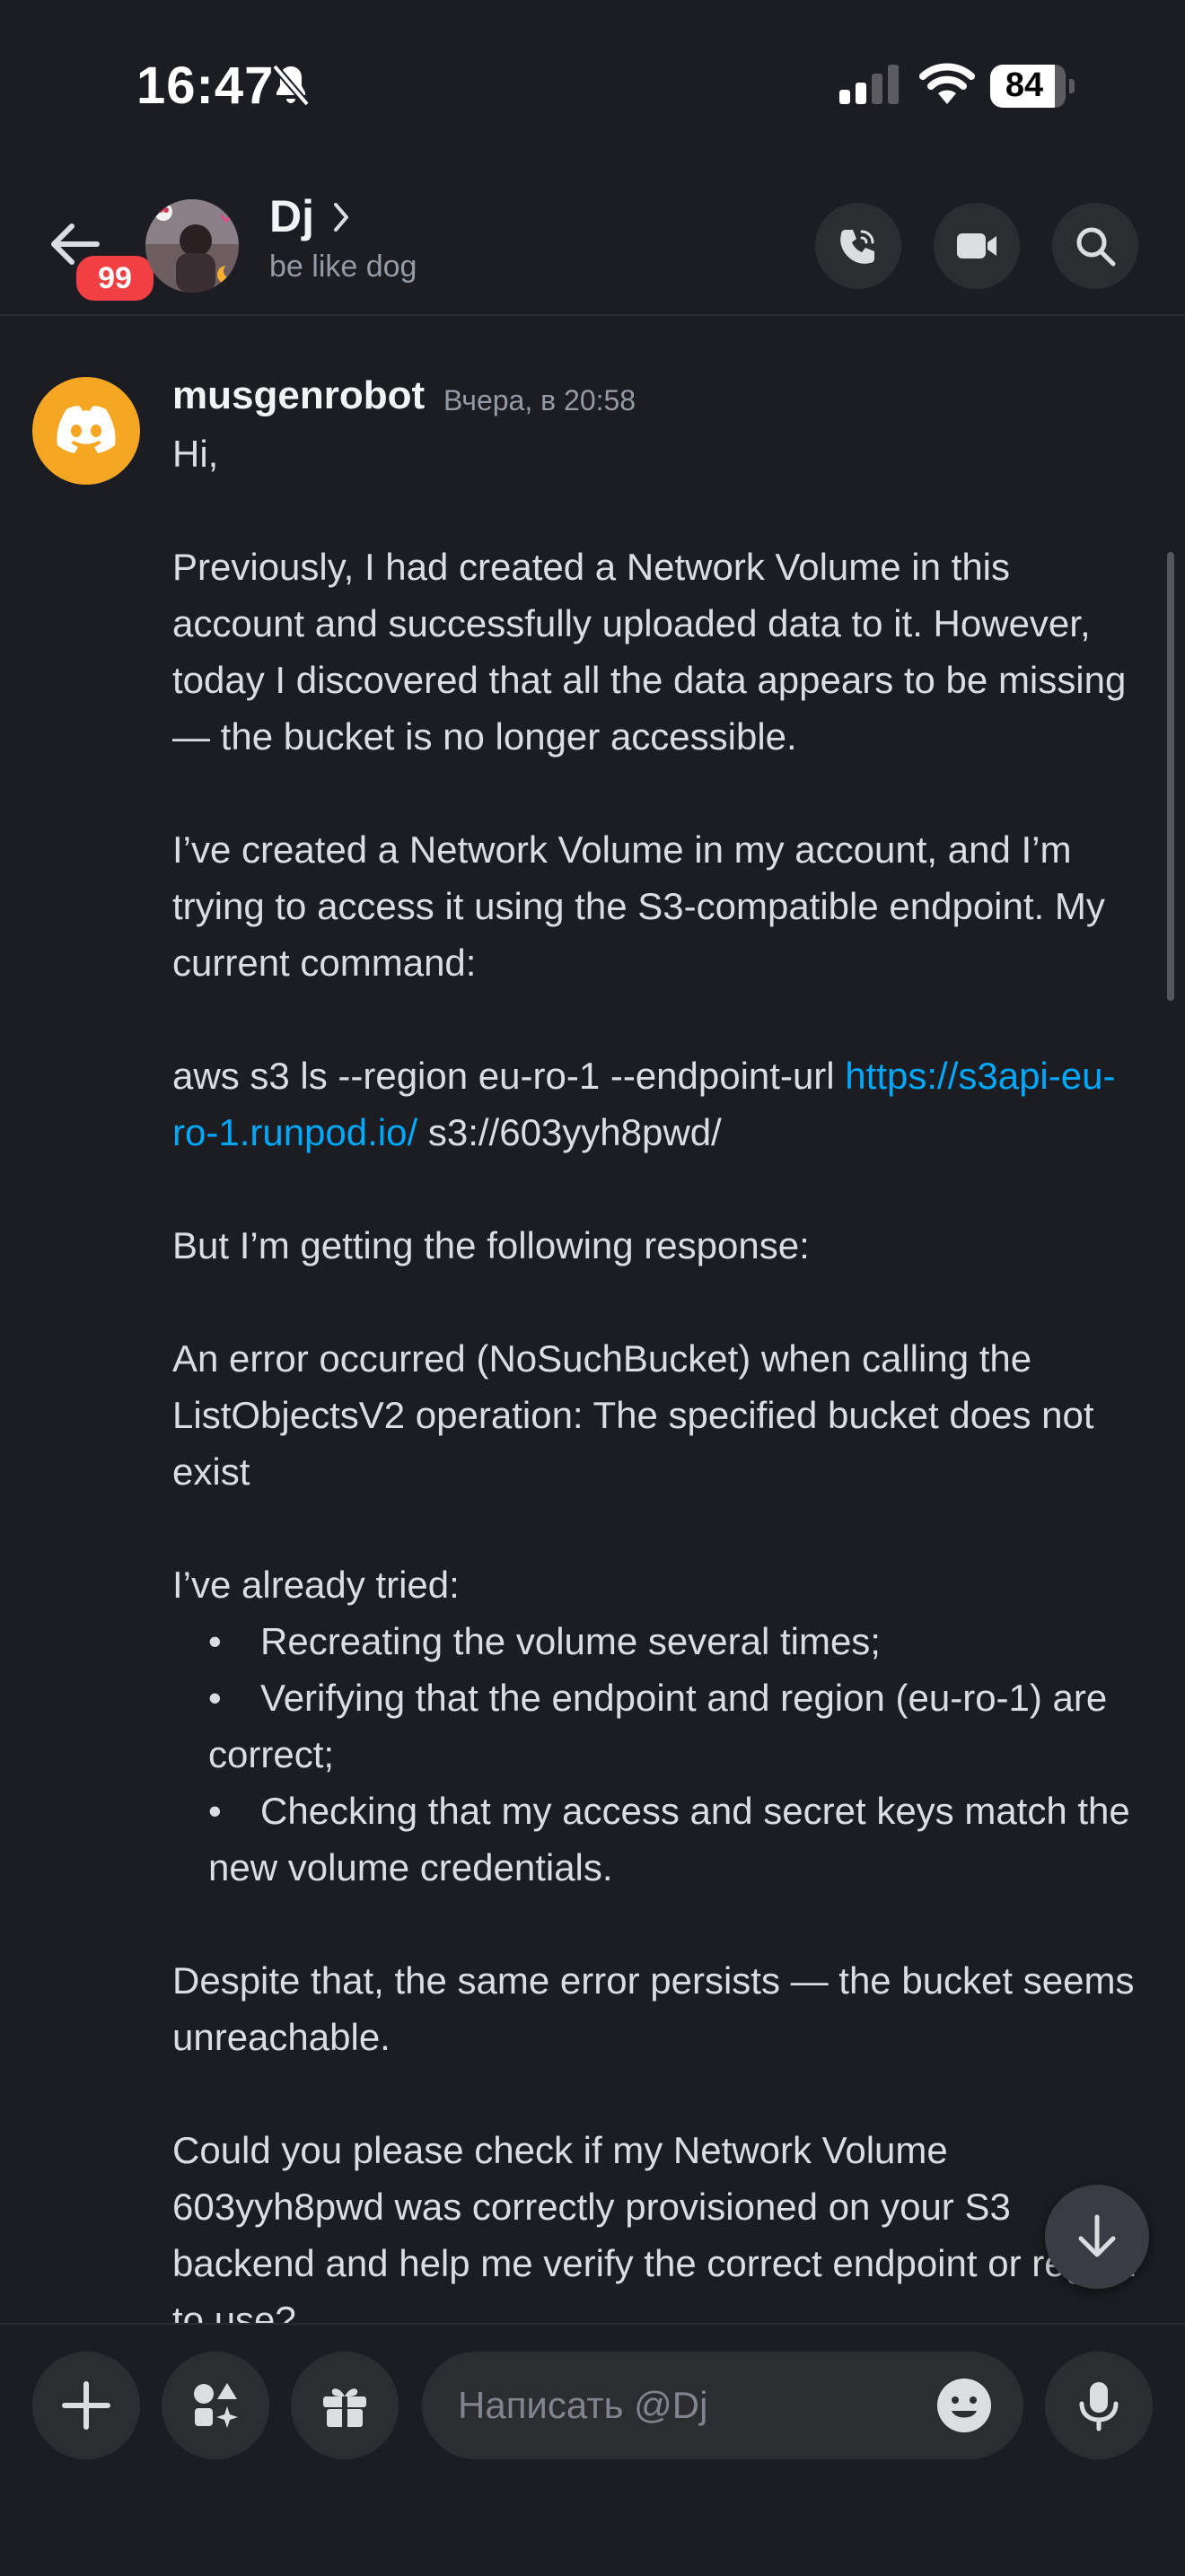  I want to click on message-input: Написать @Dj, so click(722, 2405).